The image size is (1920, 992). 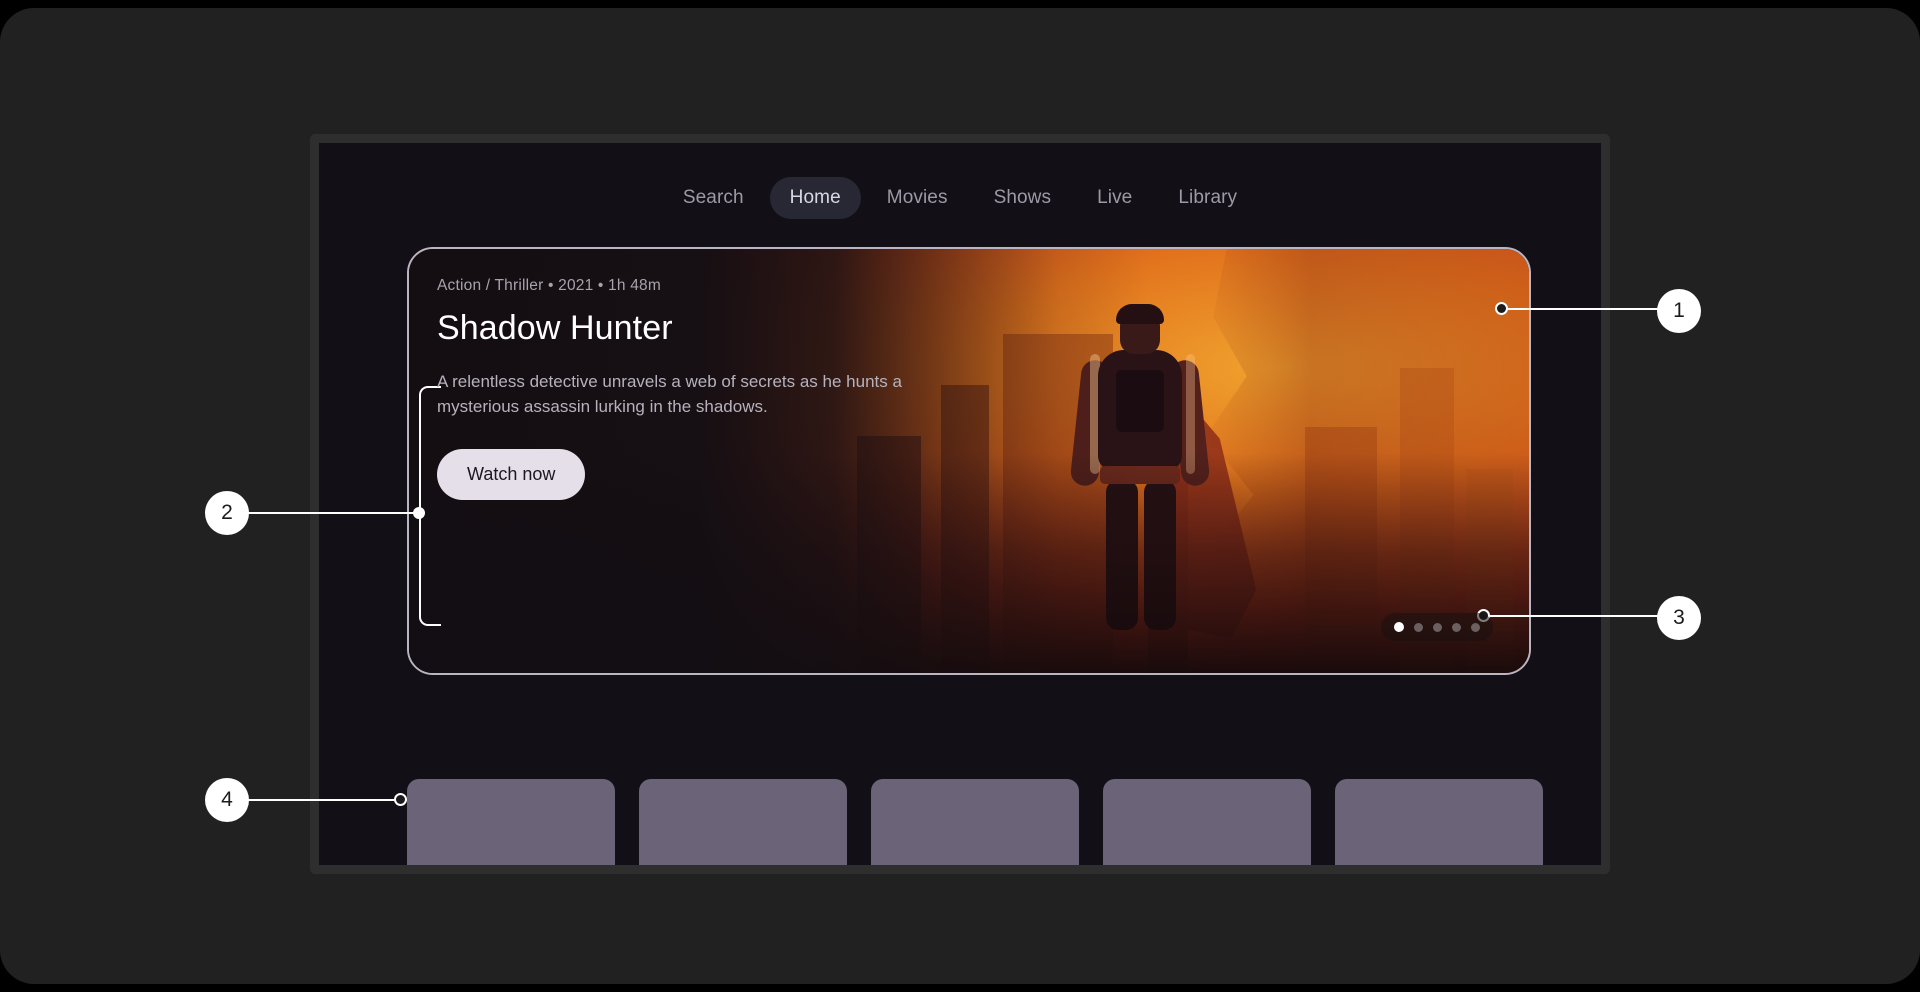 I want to click on callout-1-badge: 1, so click(x=1679, y=311).